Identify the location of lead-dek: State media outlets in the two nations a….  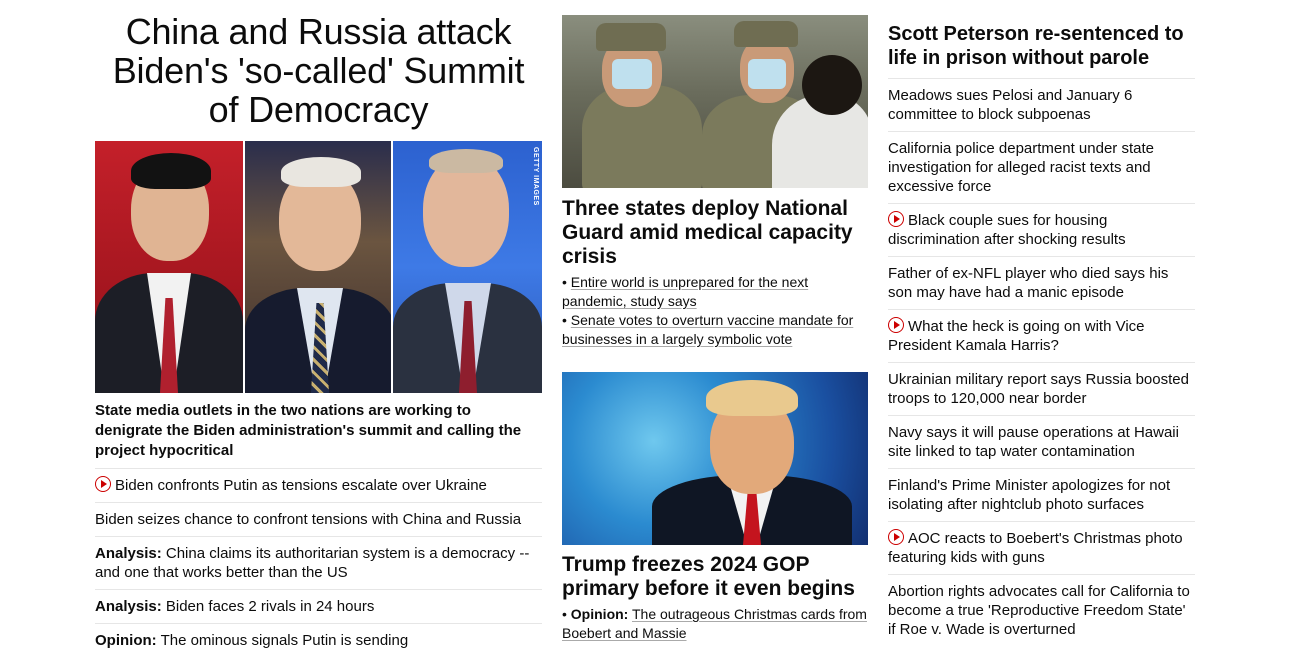
(318, 435).